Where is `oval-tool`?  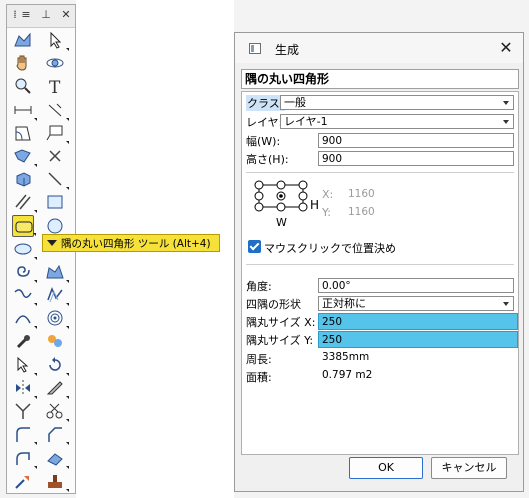
oval-tool is located at coordinates (24, 249).